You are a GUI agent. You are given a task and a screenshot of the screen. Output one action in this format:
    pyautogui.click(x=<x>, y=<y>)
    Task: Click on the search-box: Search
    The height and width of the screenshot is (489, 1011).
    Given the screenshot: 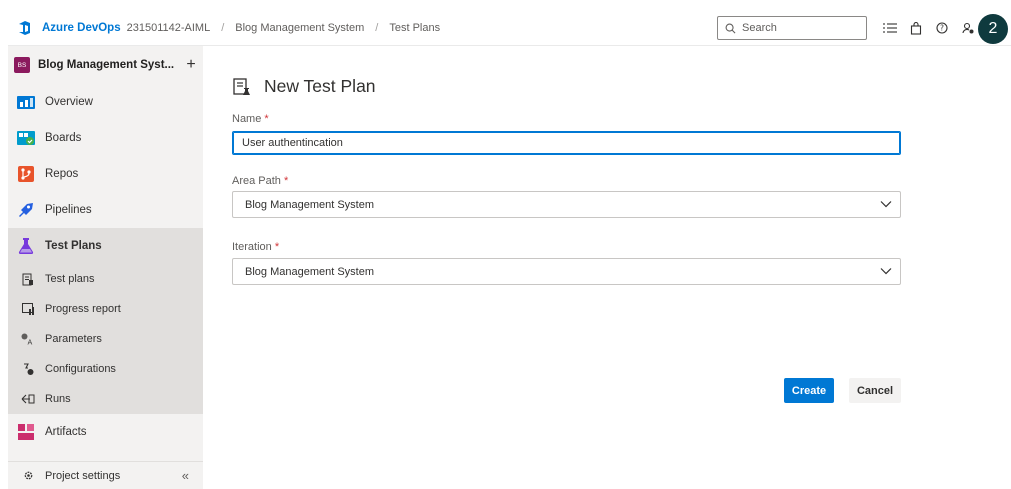 What is the action you would take?
    pyautogui.click(x=792, y=28)
    